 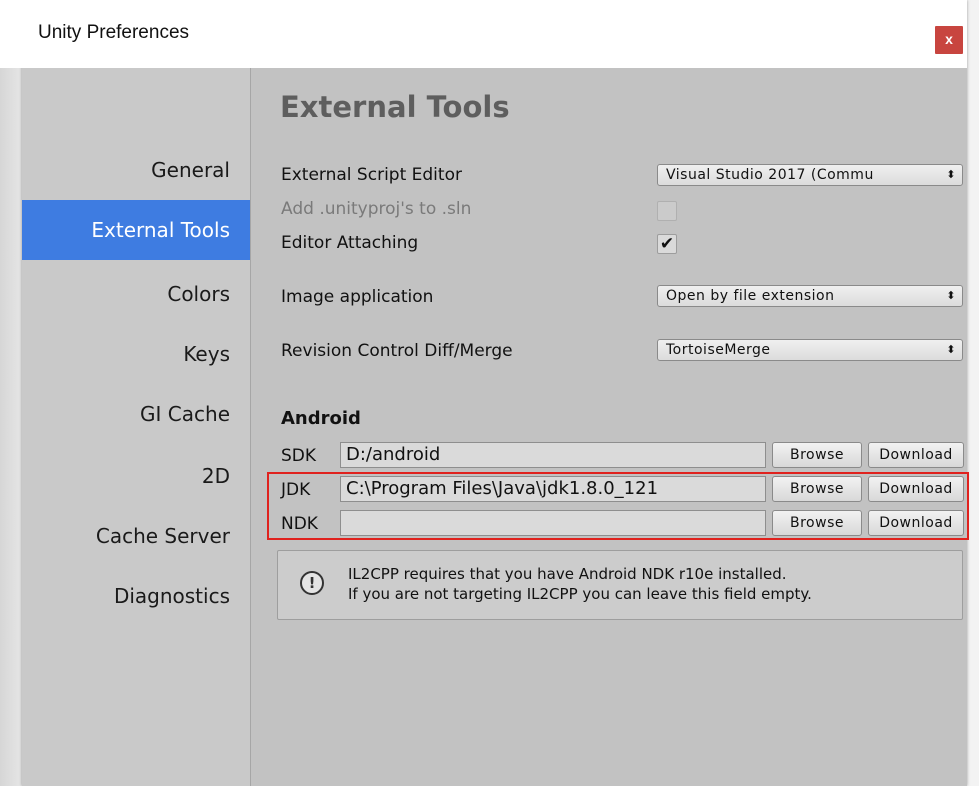 What do you see at coordinates (718, 350) in the screenshot?
I see `revision-control-value: TortoiseMerge` at bounding box center [718, 350].